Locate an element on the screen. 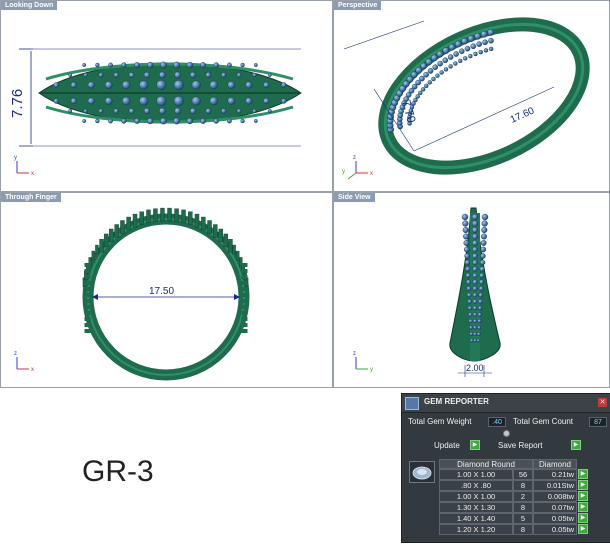  save-report-button: ▶ is located at coordinates (576, 445).